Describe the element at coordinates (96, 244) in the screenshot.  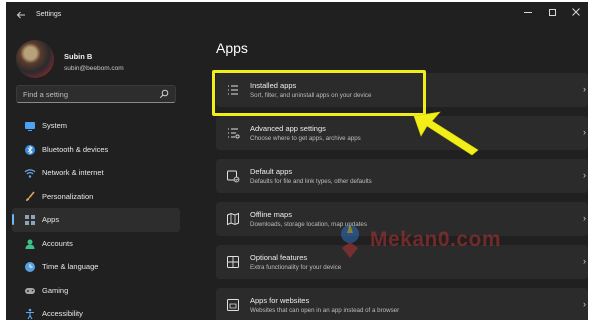
I see `sidebar-item-accounts: Accounts` at that location.